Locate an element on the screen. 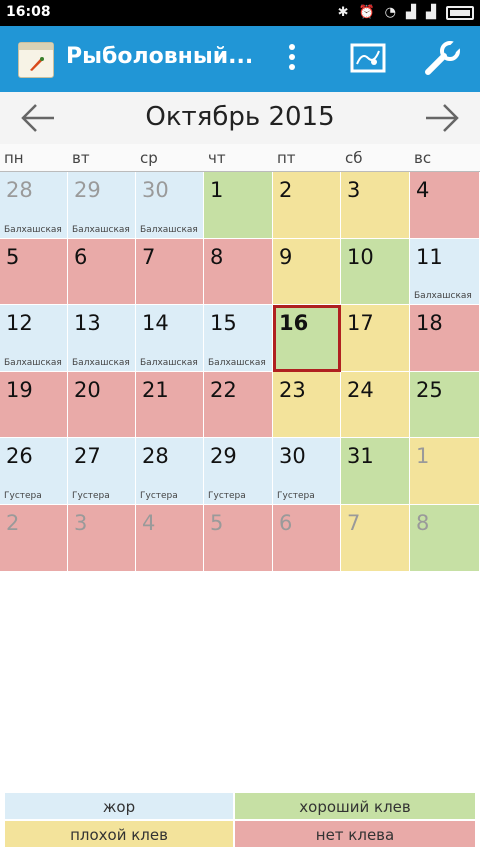 The height and width of the screenshot is (854, 480). day-number: 7 is located at coordinates (354, 522).